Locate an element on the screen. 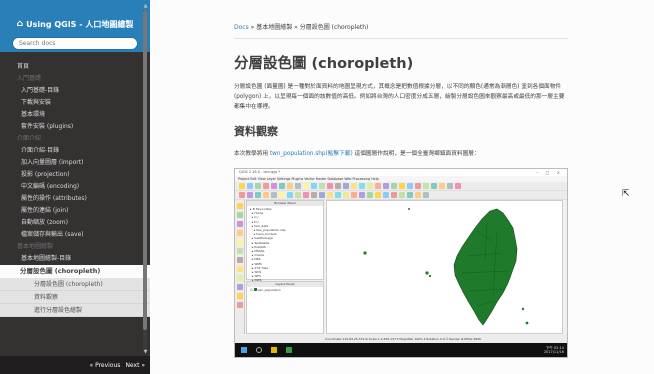 Image resolution: width=654 pixels, height=374 pixels. breadcrumb-docs-link: Docs is located at coordinates (241, 27).